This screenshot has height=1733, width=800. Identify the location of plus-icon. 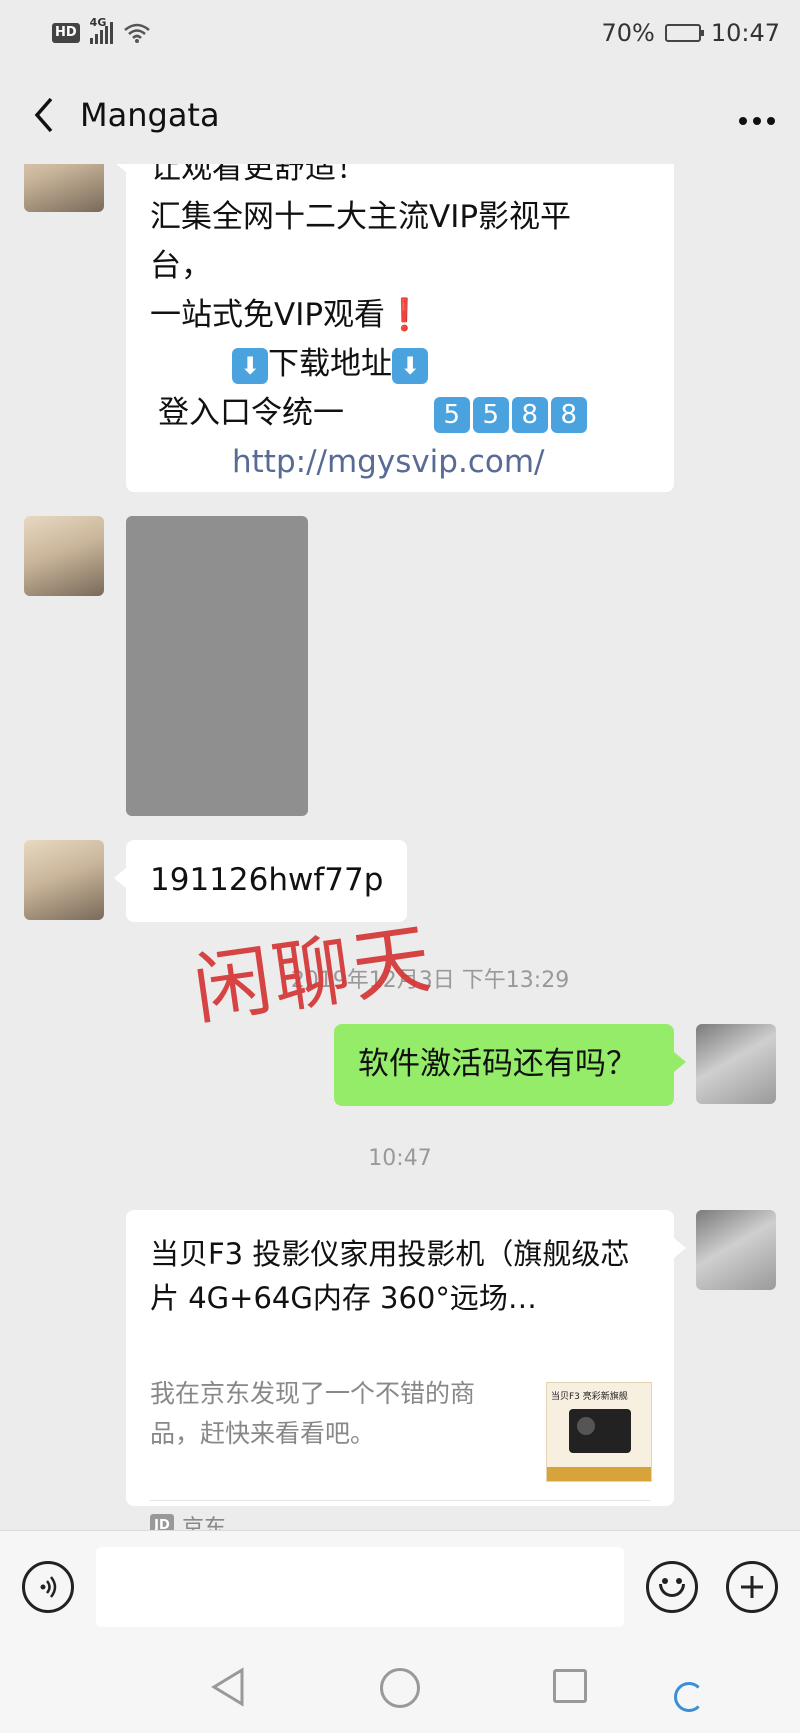
(752, 1587).